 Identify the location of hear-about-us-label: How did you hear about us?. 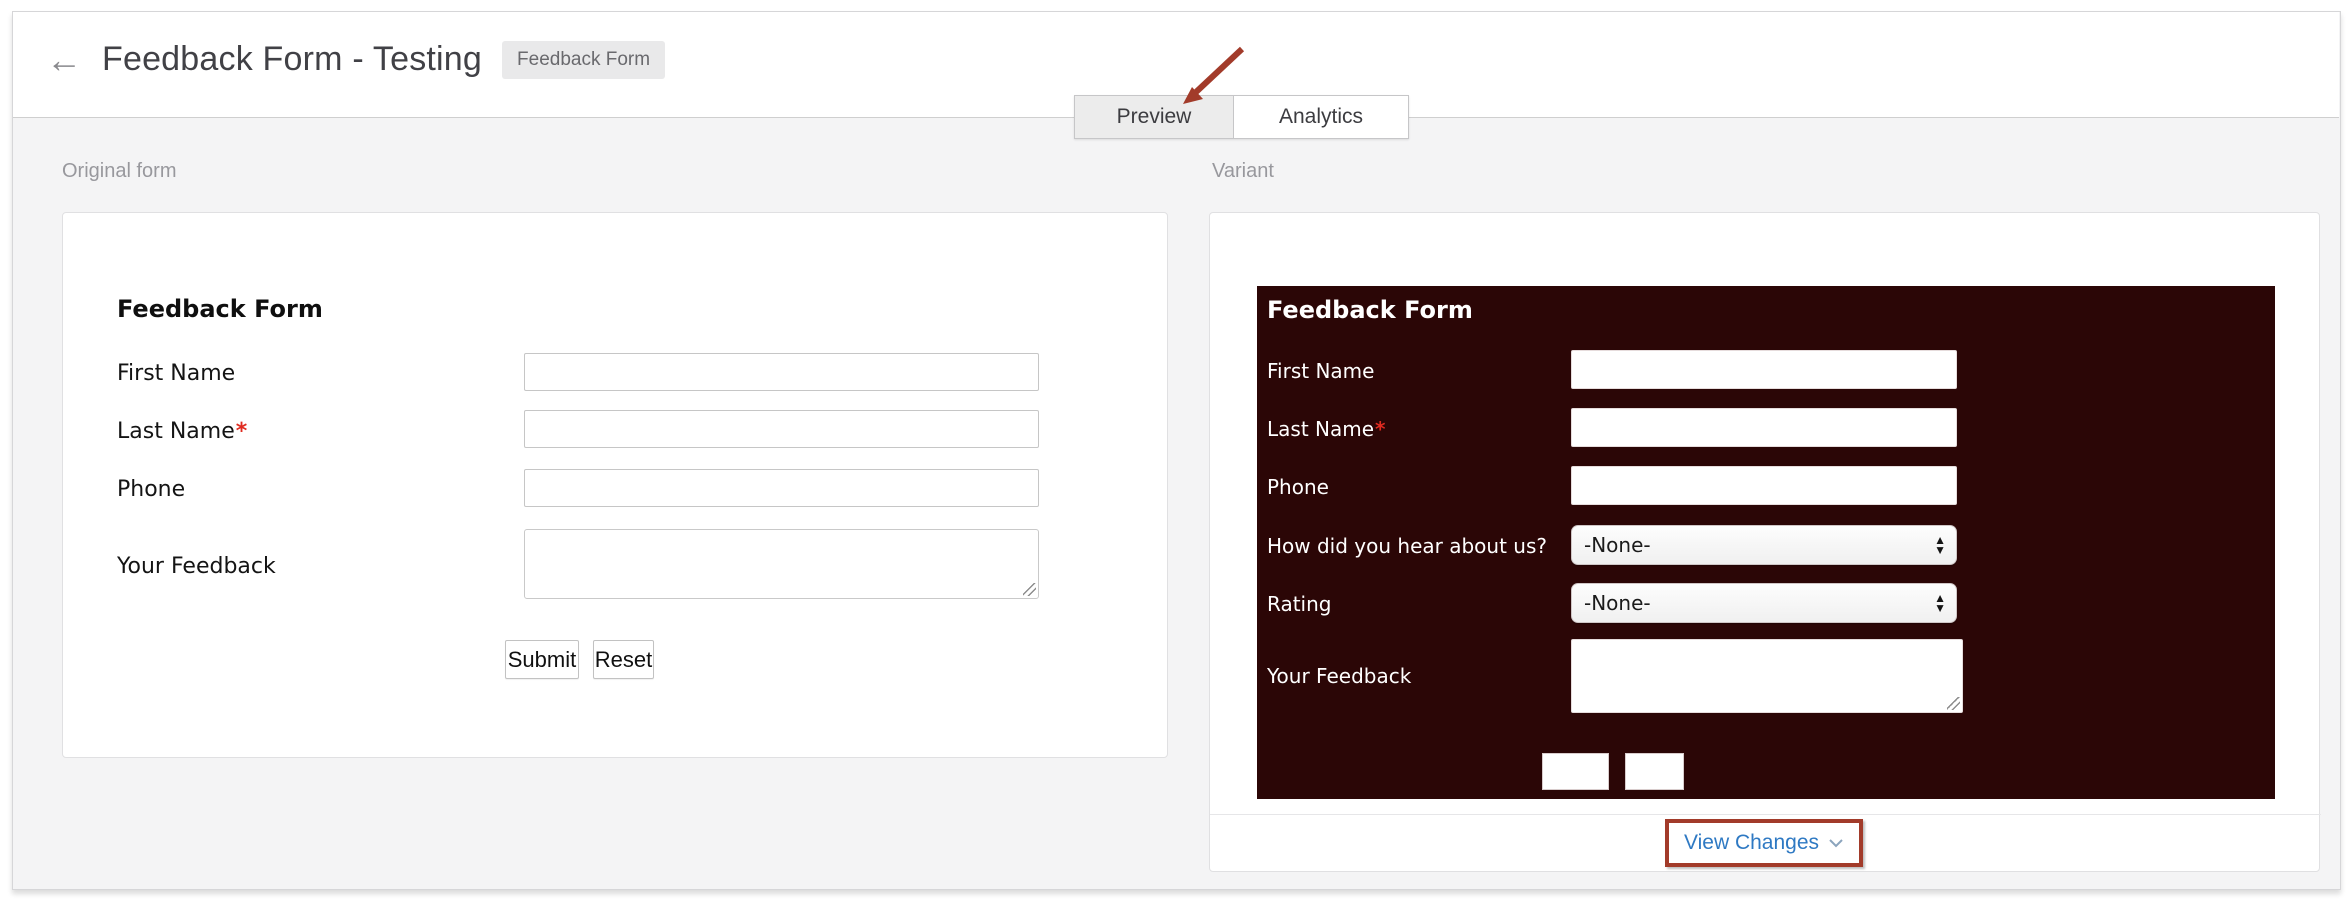
(1407, 546).